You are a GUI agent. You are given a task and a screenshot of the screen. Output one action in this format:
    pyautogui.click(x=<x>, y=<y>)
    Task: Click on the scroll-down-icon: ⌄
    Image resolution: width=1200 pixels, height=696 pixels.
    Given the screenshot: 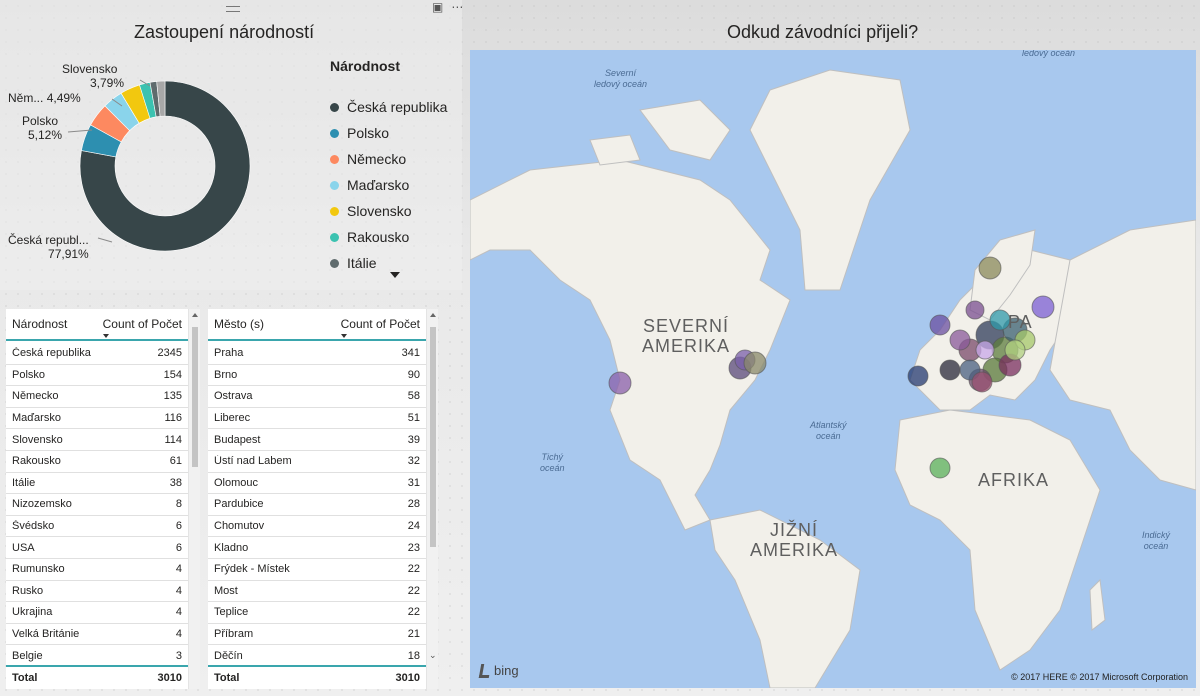 What is the action you would take?
    pyautogui.click(x=433, y=655)
    